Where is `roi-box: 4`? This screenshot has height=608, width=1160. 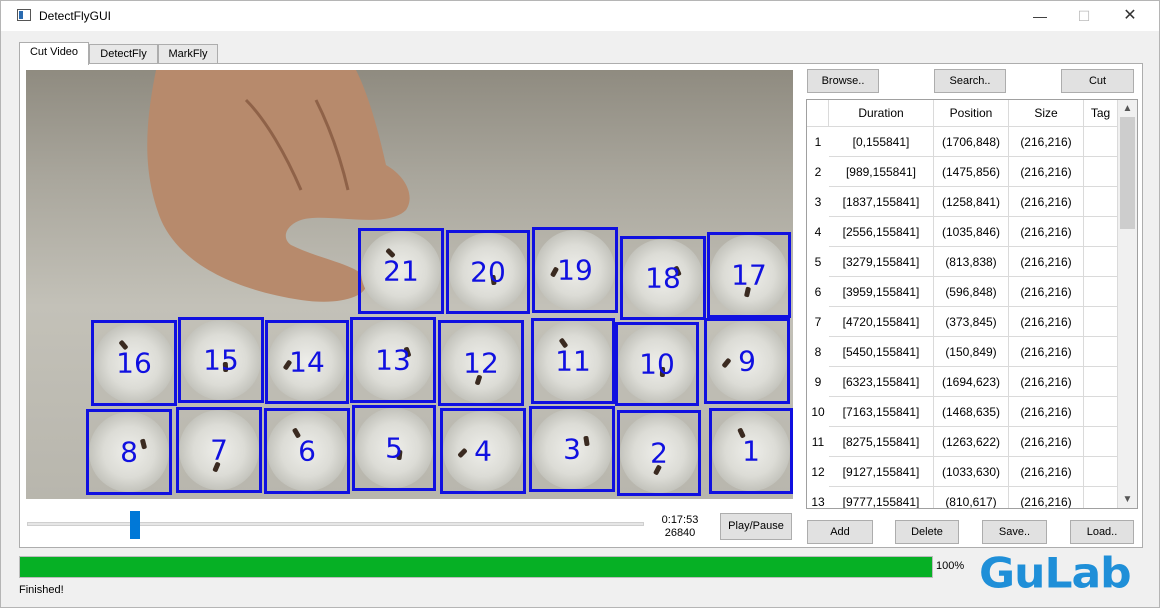 roi-box: 4 is located at coordinates (483, 451).